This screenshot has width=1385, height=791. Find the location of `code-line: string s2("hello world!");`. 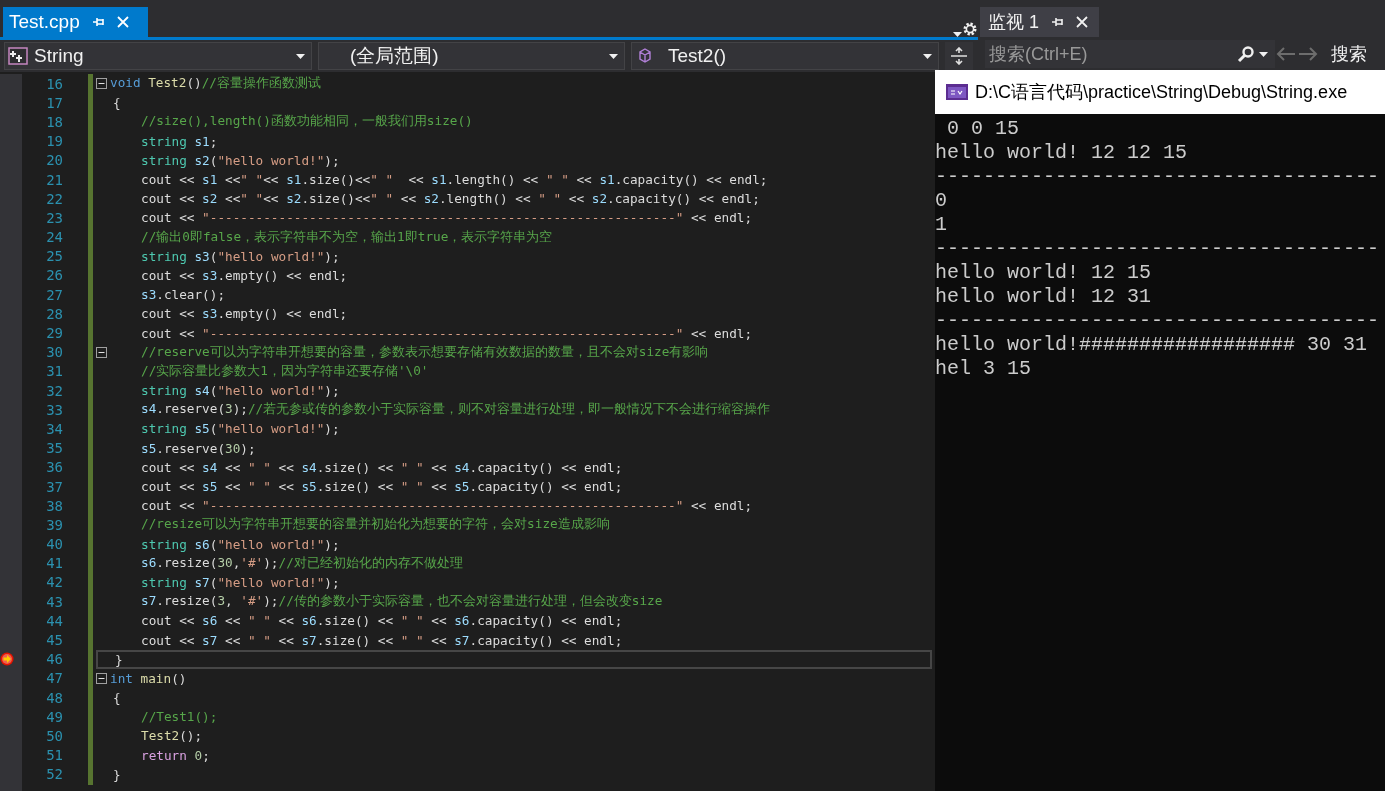

code-line: string s2("hello world!"); is located at coordinates (240, 160).